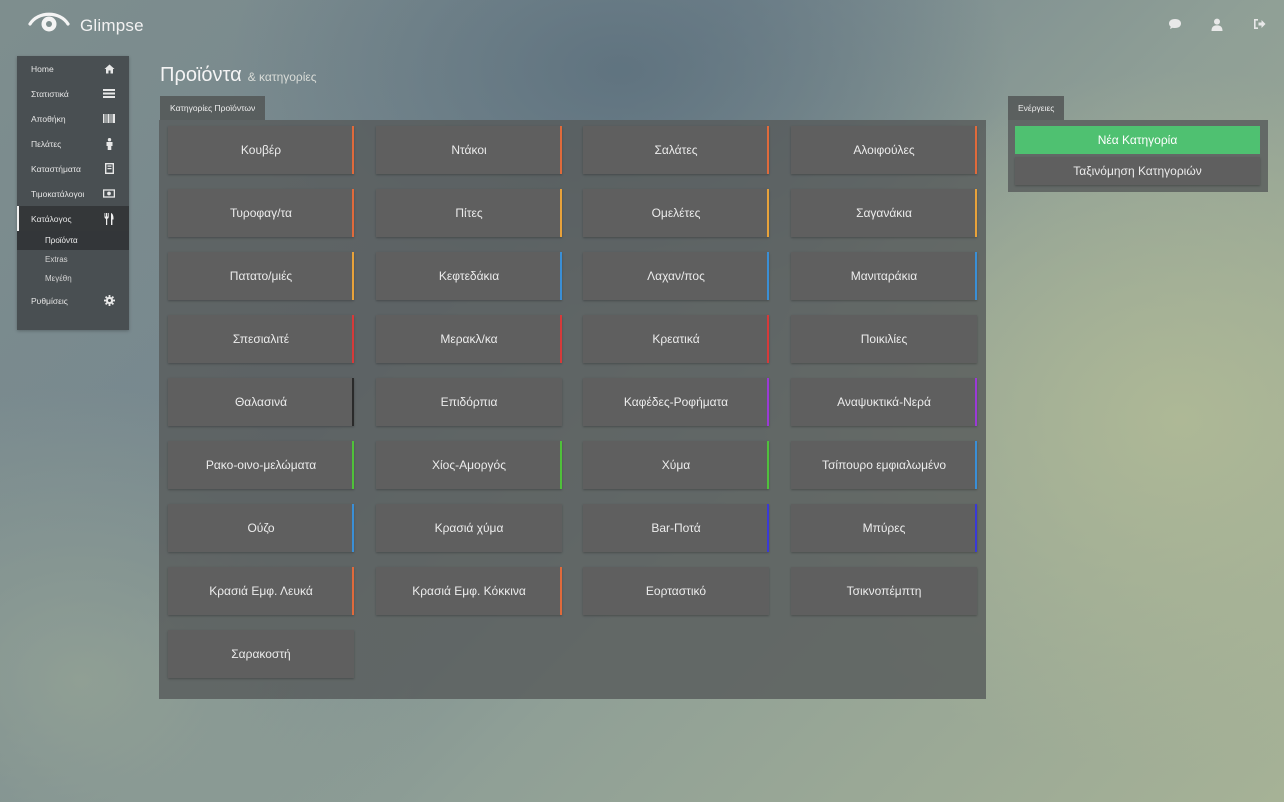 The height and width of the screenshot is (802, 1284). I want to click on category-tile: Κουβέρ, so click(261, 150).